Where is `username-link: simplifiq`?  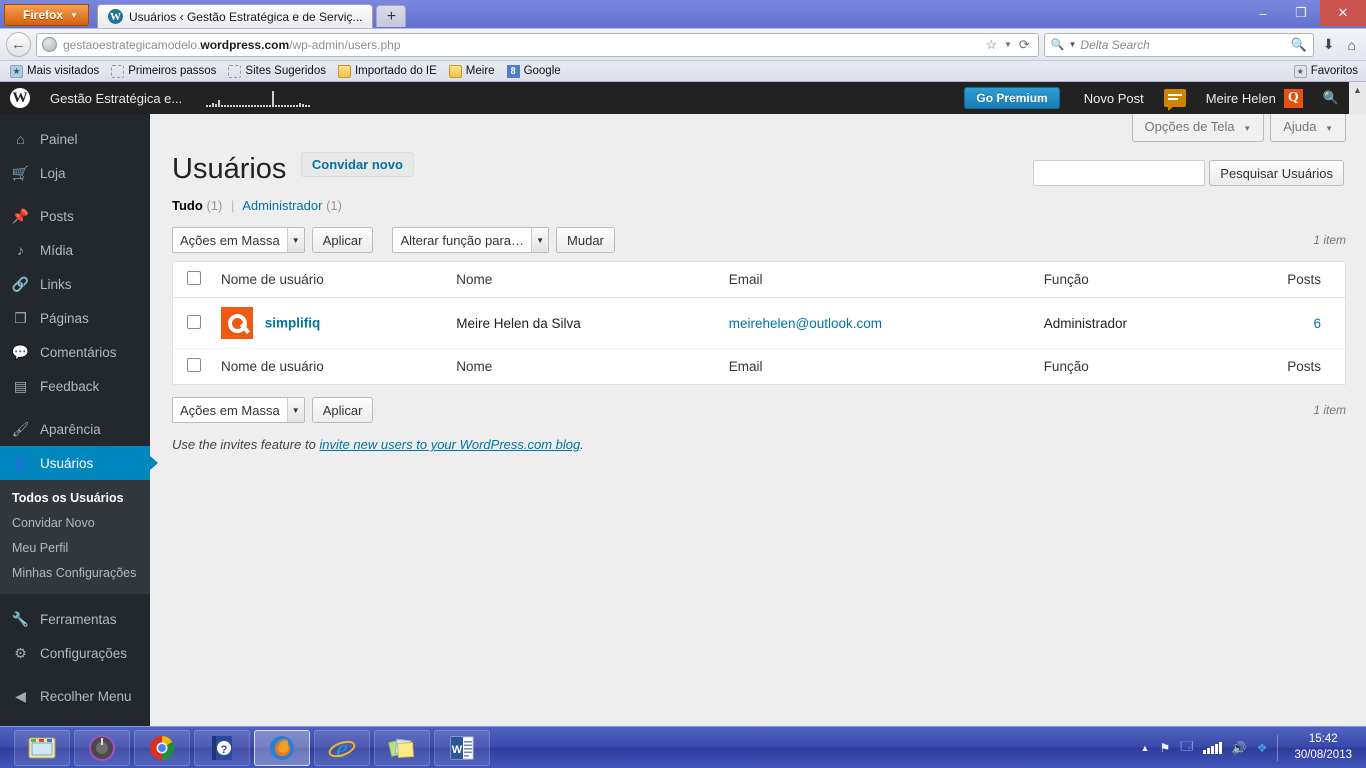 username-link: simplifiq is located at coordinates (293, 323).